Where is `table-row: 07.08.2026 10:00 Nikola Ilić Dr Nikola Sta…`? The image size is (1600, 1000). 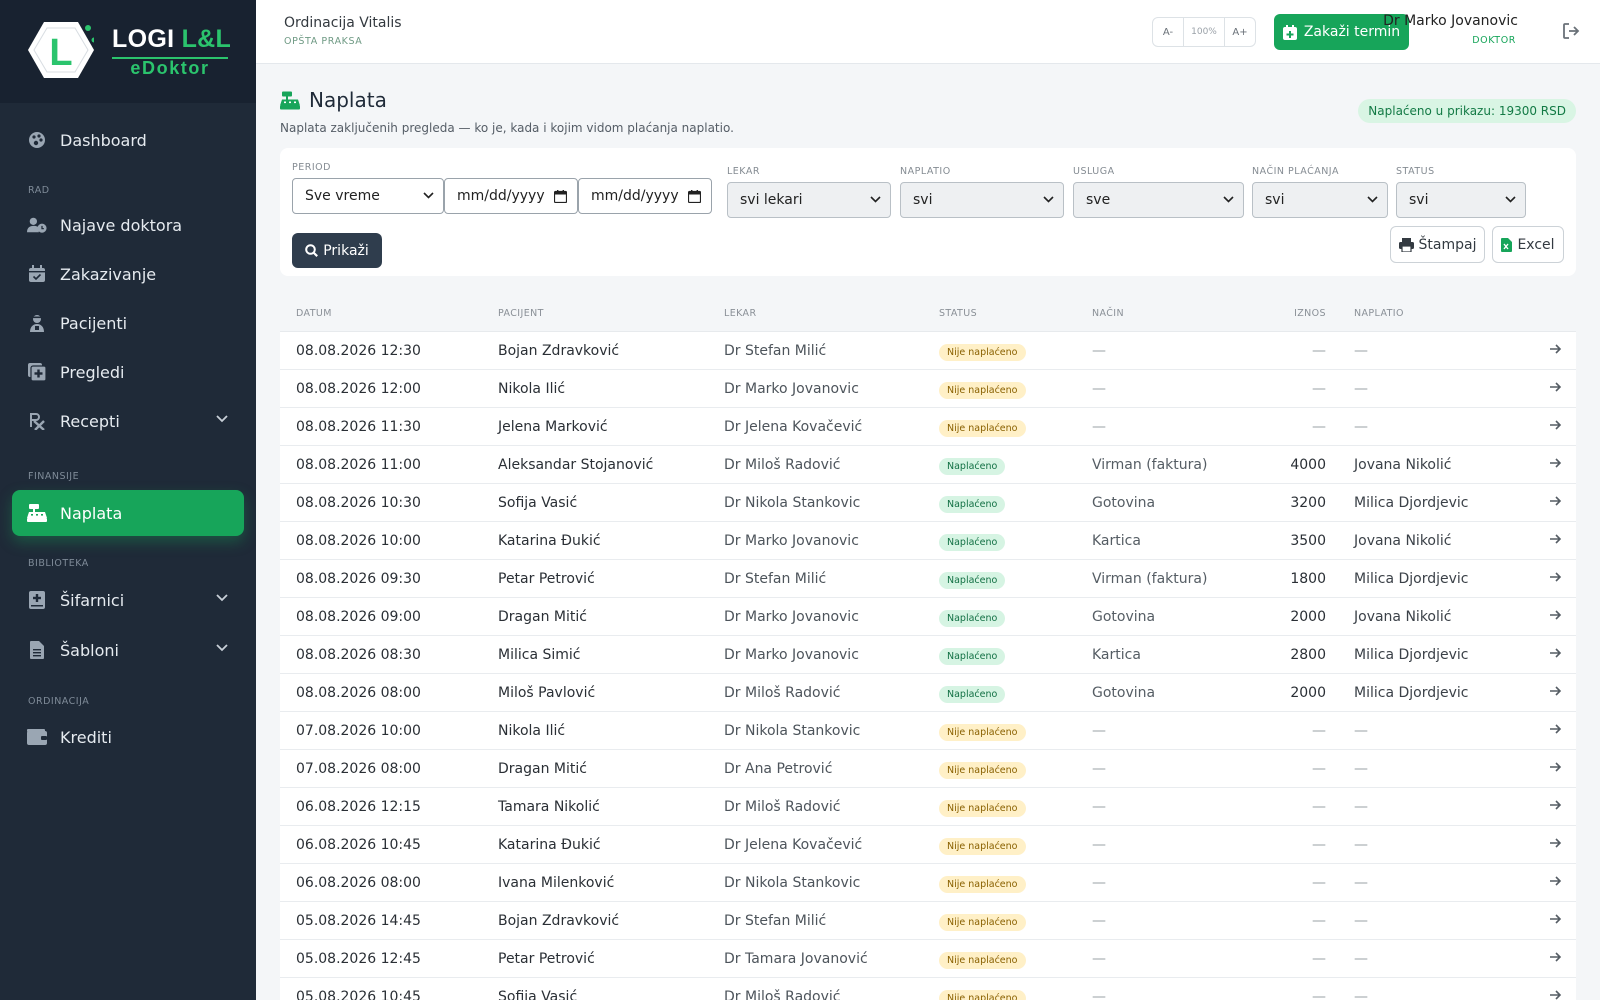 table-row: 07.08.2026 10:00 Nikola Ilić Dr Nikola Sta… is located at coordinates (928, 731).